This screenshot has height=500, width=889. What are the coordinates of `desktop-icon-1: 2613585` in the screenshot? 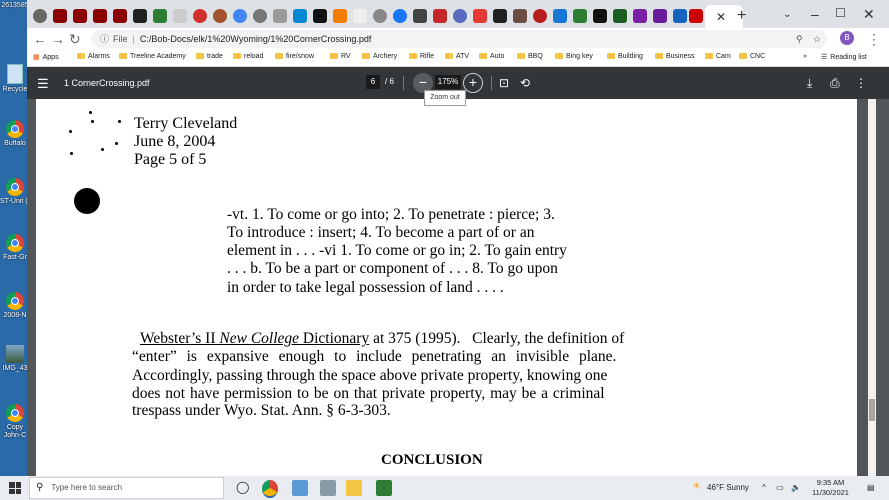 It's located at (15, 5).